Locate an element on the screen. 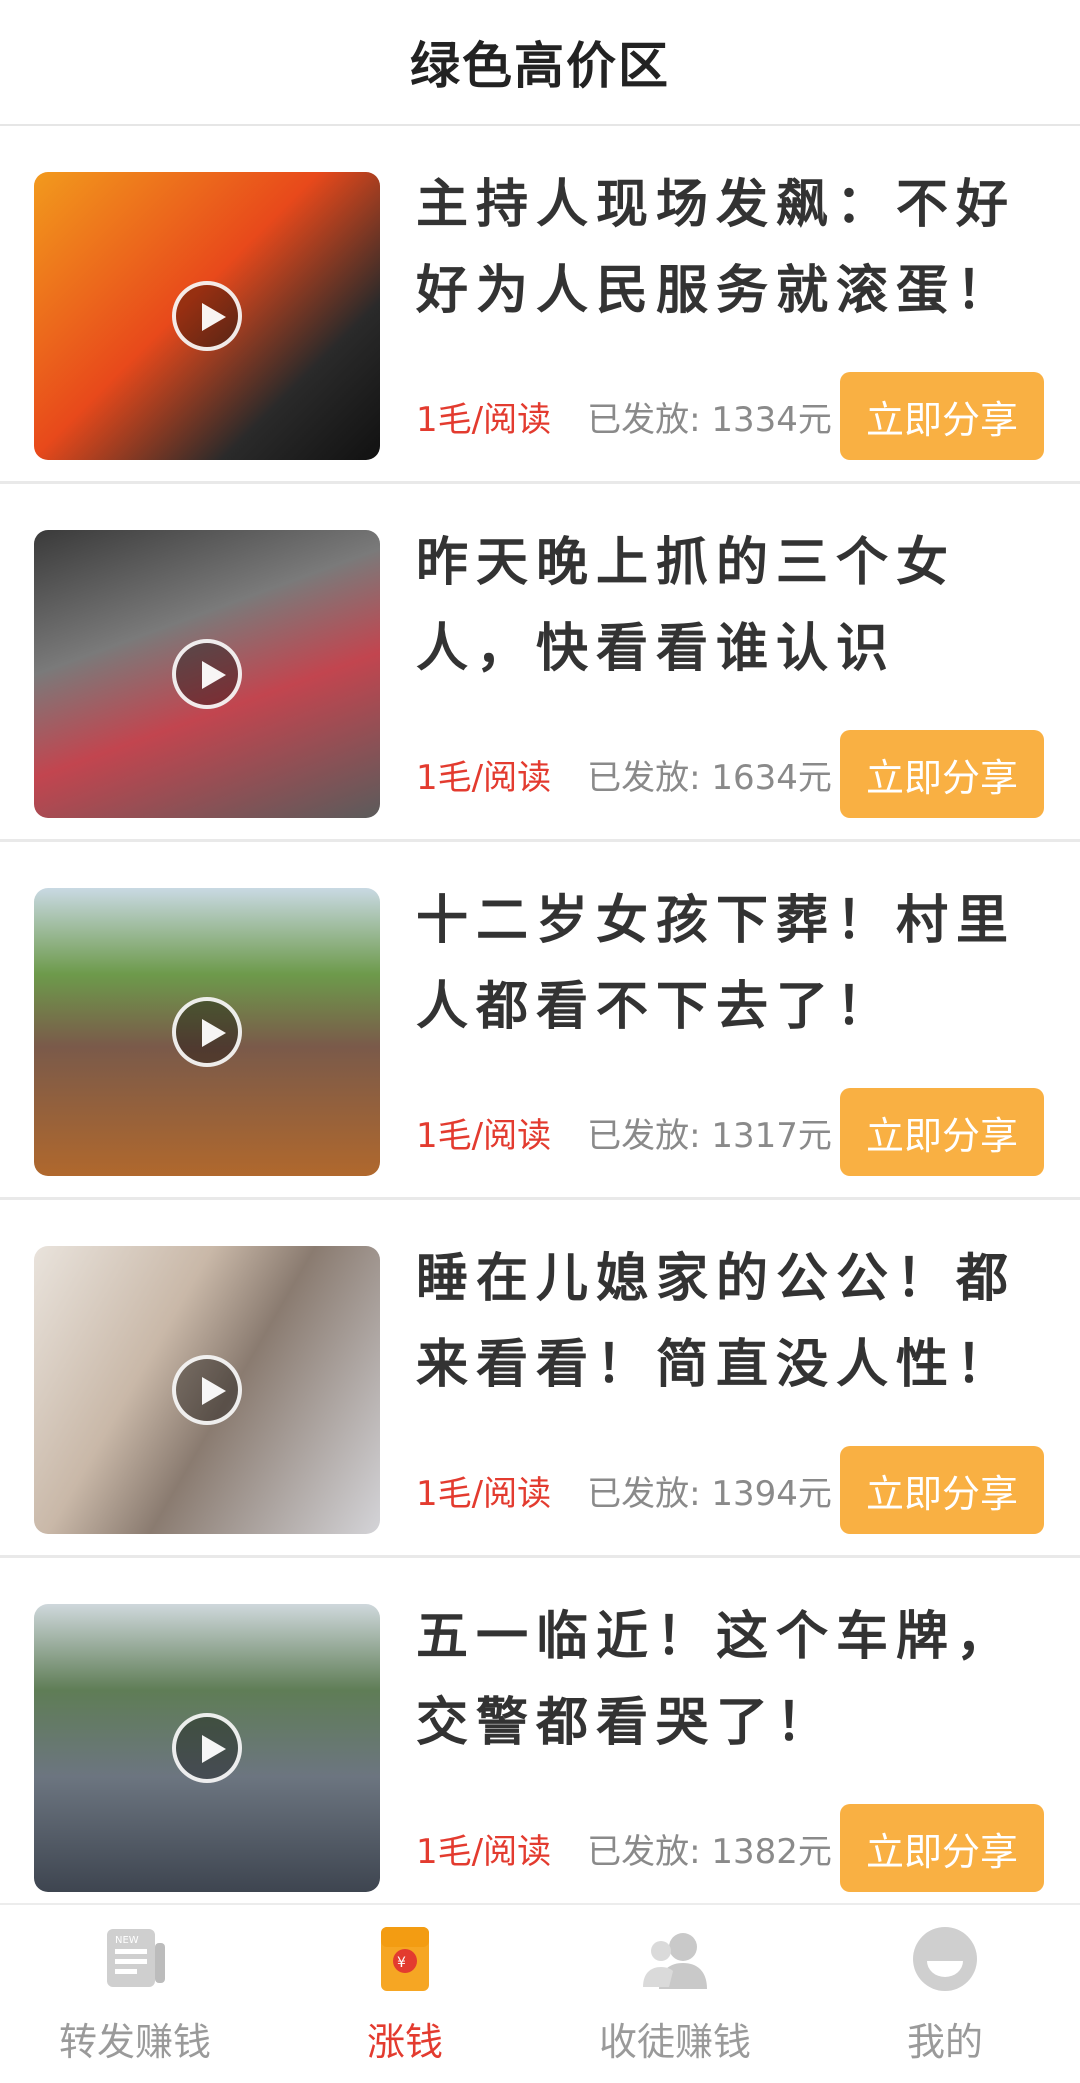 This screenshot has width=1080, height=2083. paid-amount: 已发放: 1634元 is located at coordinates (709, 777).